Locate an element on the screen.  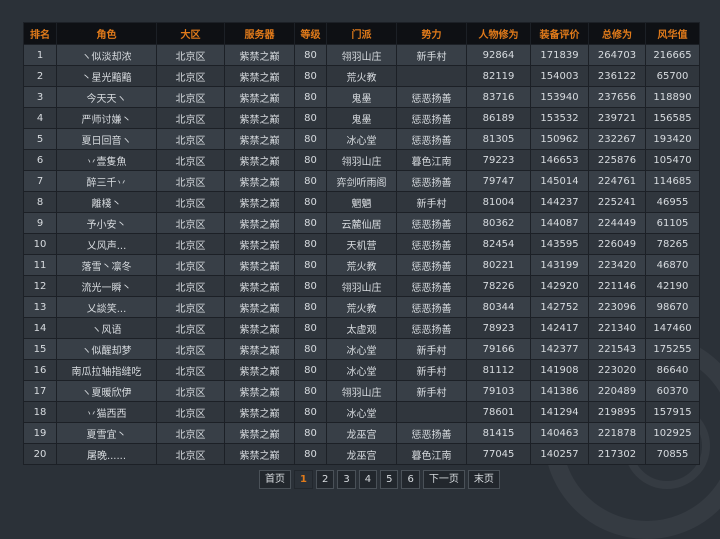
cell-elegance-value: 61105 is located at coordinates (672, 223).